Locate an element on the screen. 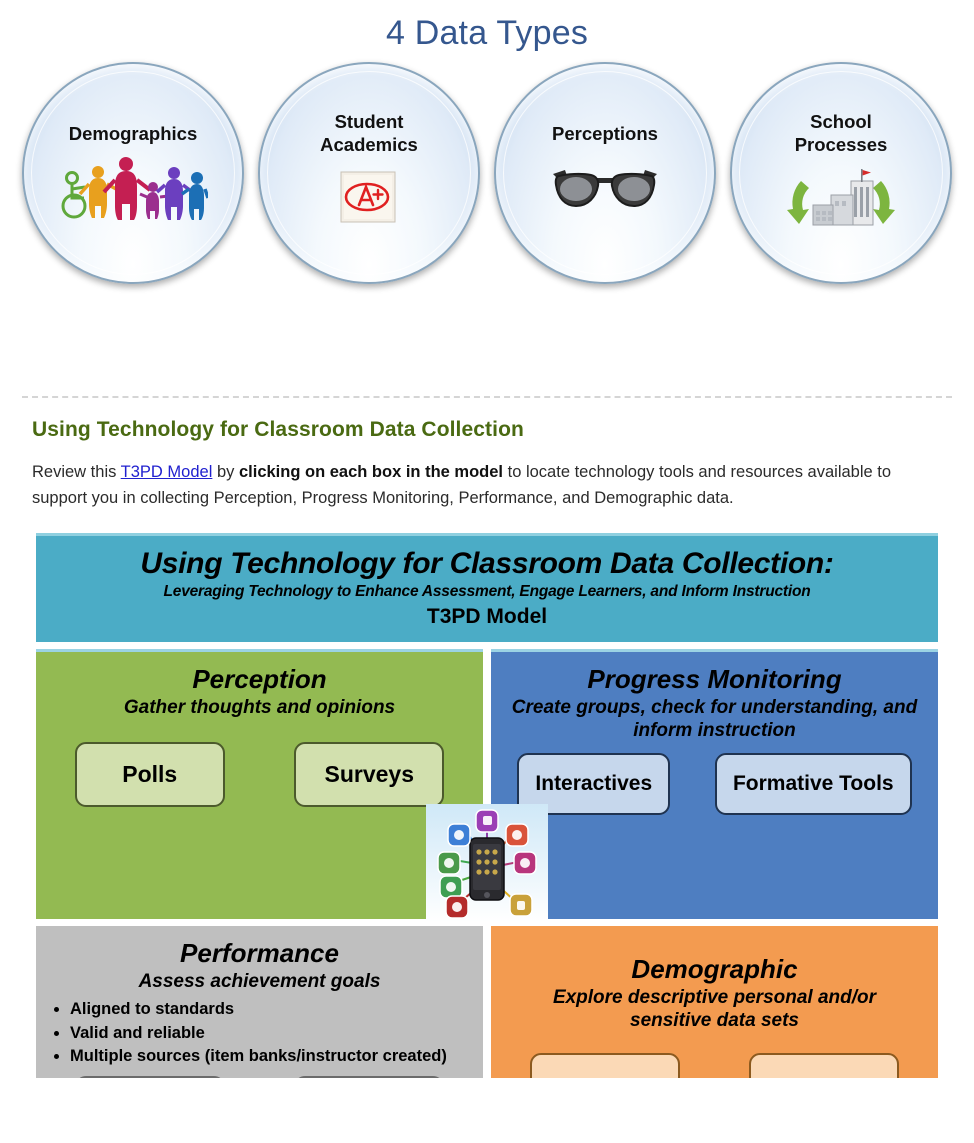 This screenshot has width=974, height=1143. quadrant-title-perception: Perception is located at coordinates (259, 678).